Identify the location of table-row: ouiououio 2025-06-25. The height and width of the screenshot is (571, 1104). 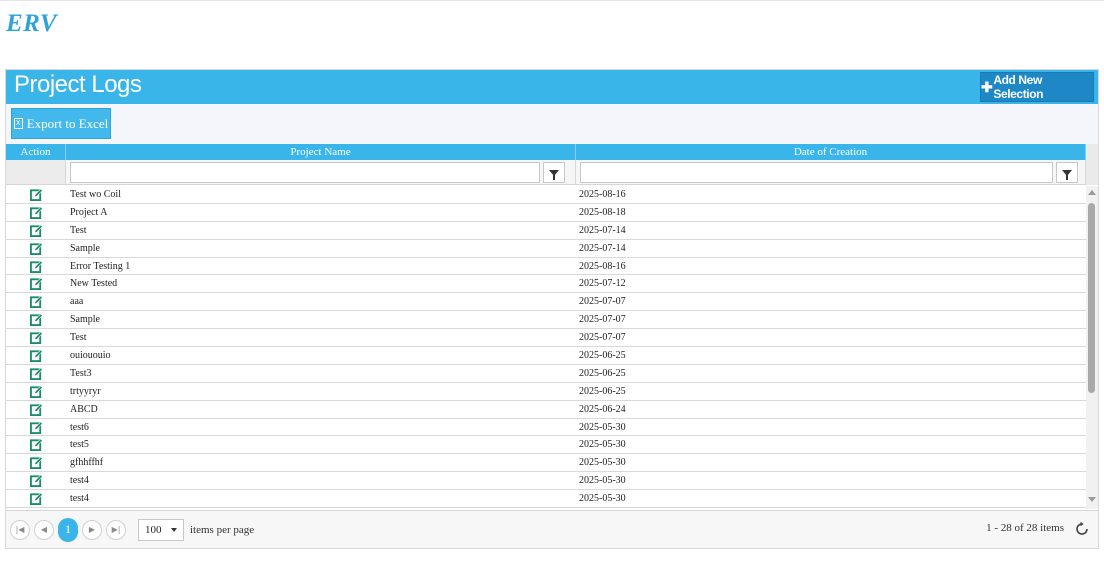
(546, 356).